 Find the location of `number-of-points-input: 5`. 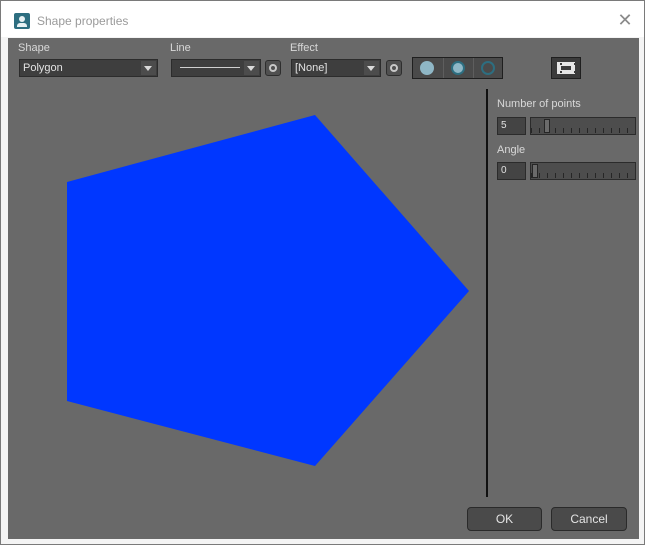

number-of-points-input: 5 is located at coordinates (511, 126).